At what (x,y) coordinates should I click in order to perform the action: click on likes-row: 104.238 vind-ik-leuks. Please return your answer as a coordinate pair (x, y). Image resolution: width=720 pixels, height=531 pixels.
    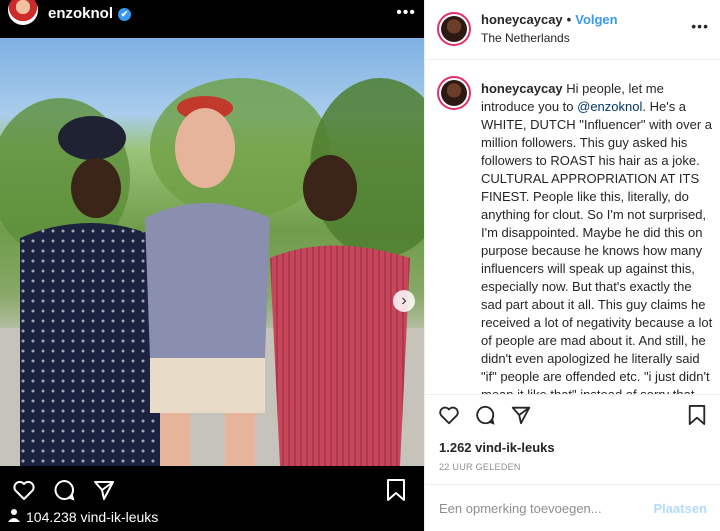
    Looking at the image, I should click on (83, 516).